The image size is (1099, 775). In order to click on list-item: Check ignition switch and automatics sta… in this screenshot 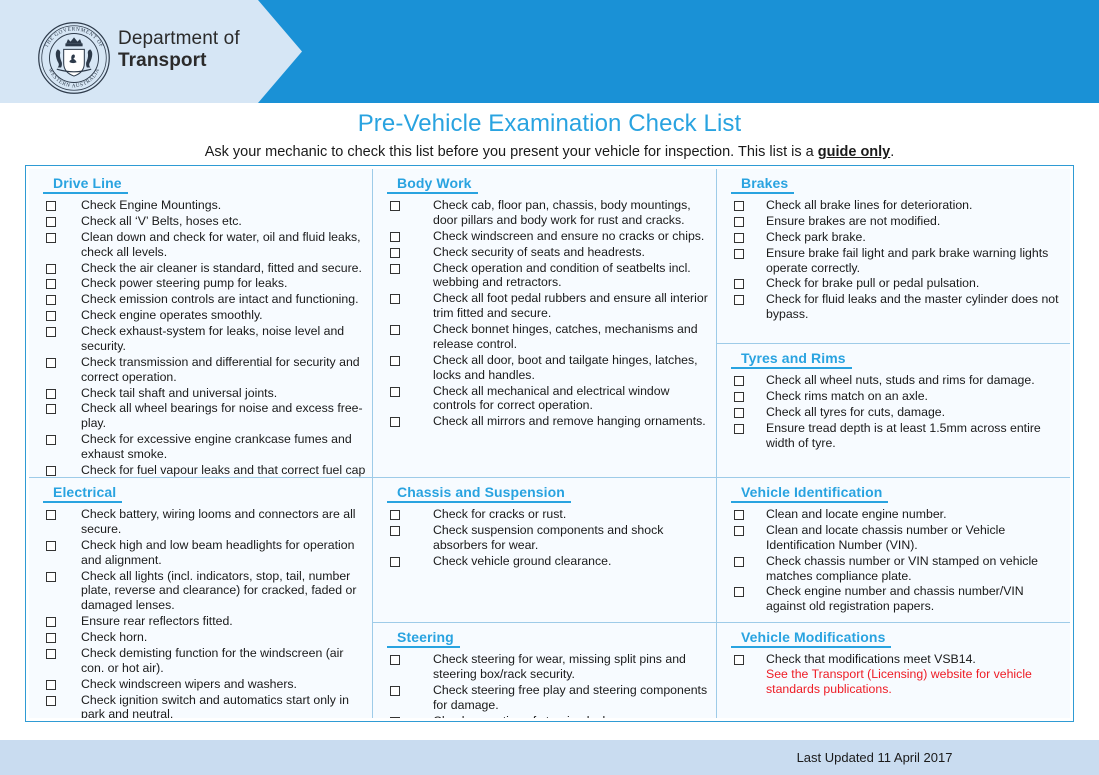, I will do `click(200, 705)`.